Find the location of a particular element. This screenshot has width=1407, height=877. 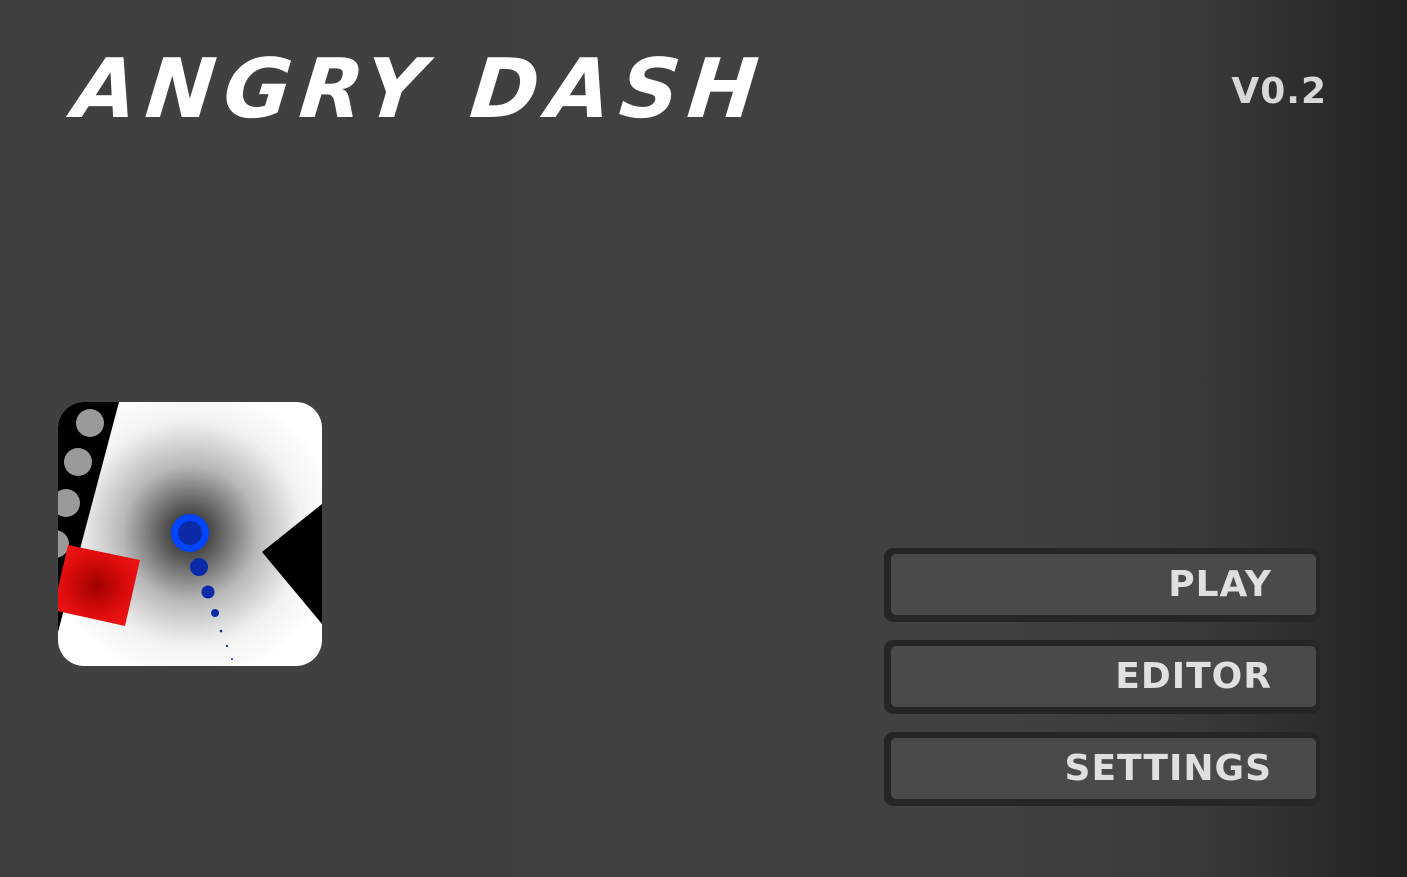

play-button: PLAY is located at coordinates (1102, 585).